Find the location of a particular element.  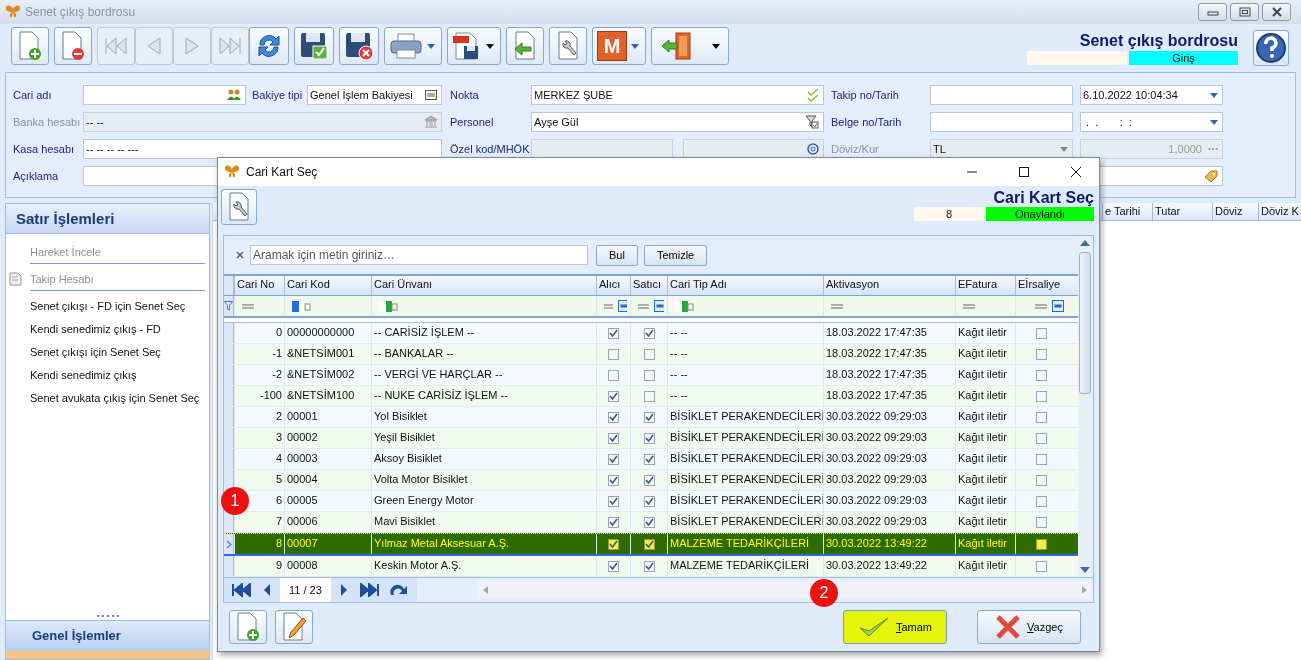

column-header: Alıcı is located at coordinates (613, 285).